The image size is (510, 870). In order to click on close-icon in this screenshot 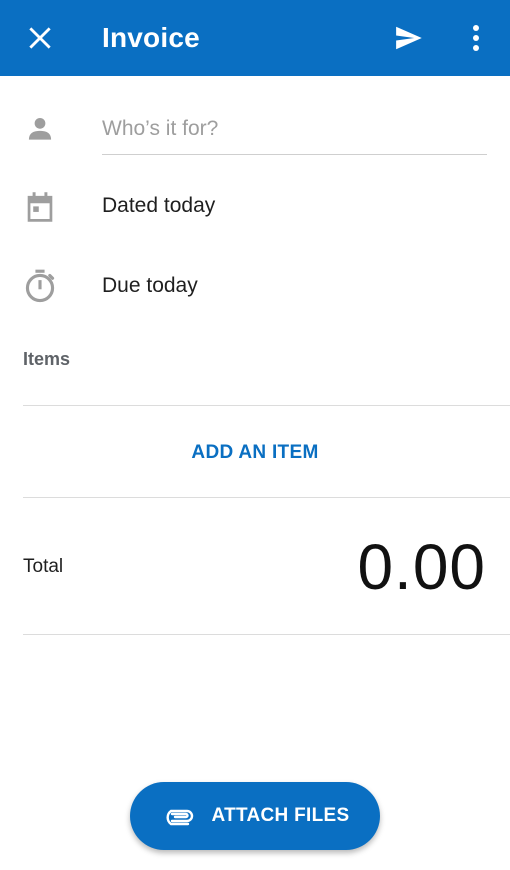, I will do `click(40, 38)`.